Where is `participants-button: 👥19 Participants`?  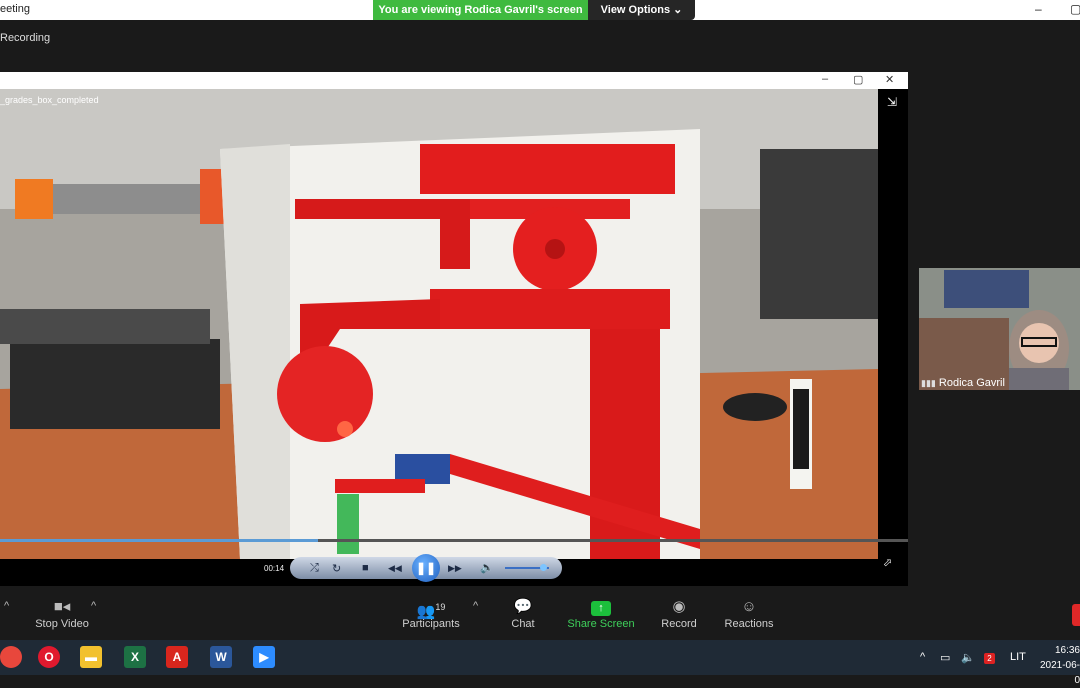 participants-button: 👥19 Participants is located at coordinates (431, 613).